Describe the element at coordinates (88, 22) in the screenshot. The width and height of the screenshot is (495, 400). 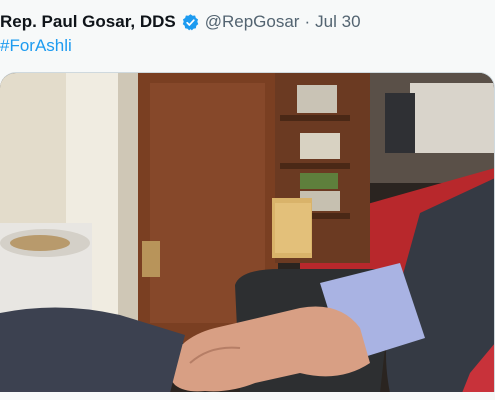
I see `author-name: Rep. Paul Gosar, DDS` at that location.